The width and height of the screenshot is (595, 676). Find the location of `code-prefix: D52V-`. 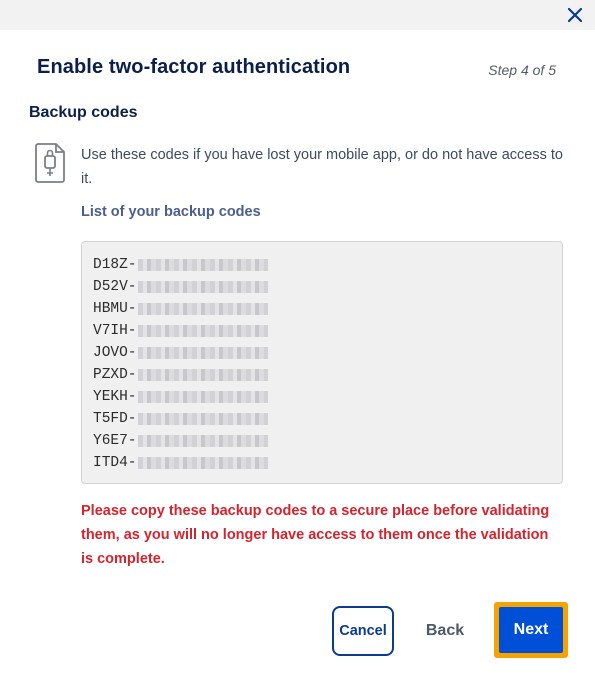

code-prefix: D52V- is located at coordinates (115, 287).